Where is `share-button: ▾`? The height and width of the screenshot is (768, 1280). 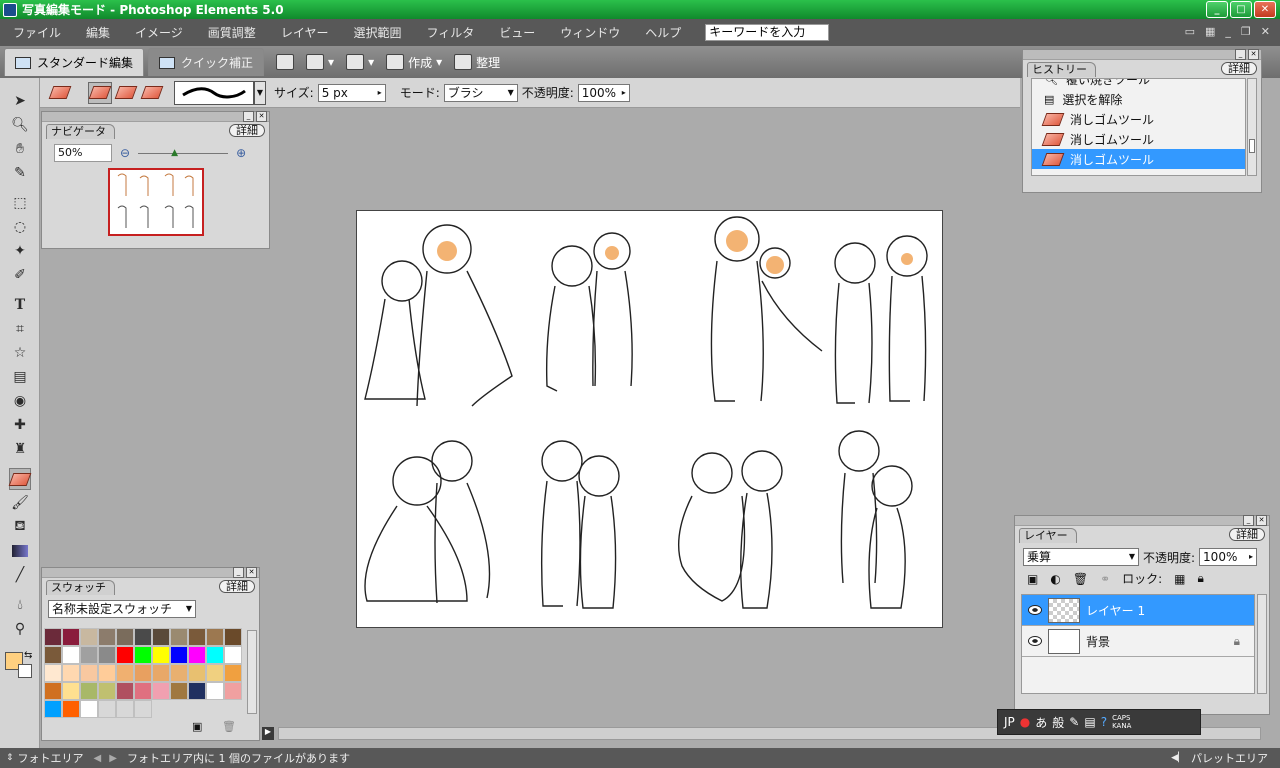
share-button: ▾ is located at coordinates (320, 62).